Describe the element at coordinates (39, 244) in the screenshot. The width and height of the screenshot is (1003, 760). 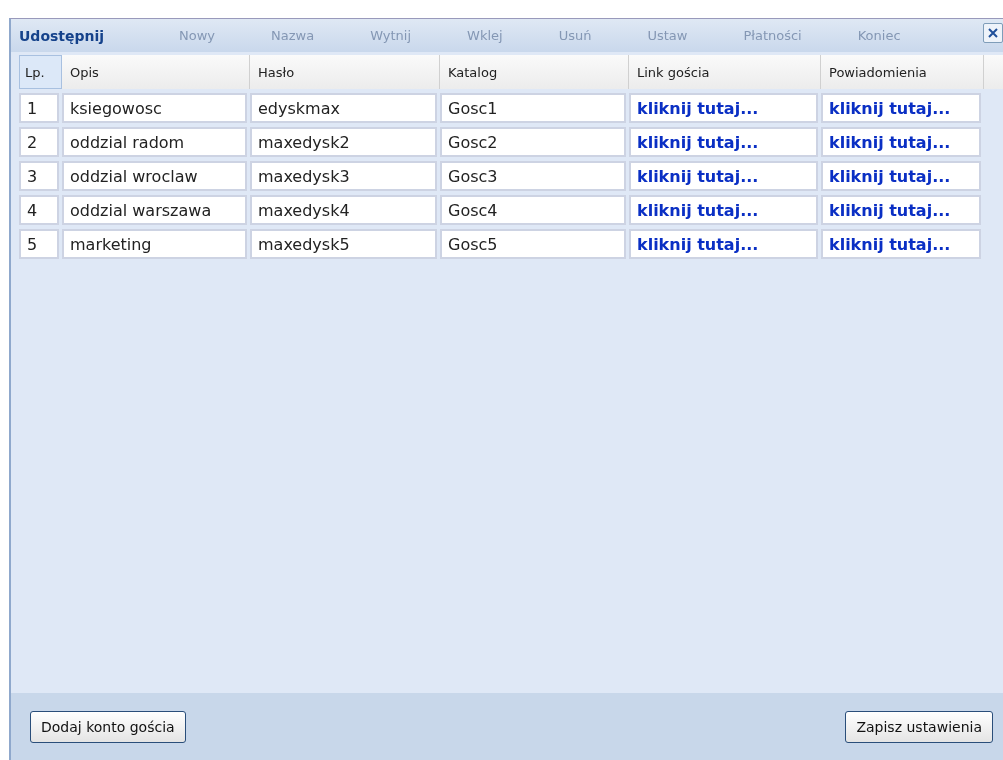
I see `table-cell: 5` at that location.